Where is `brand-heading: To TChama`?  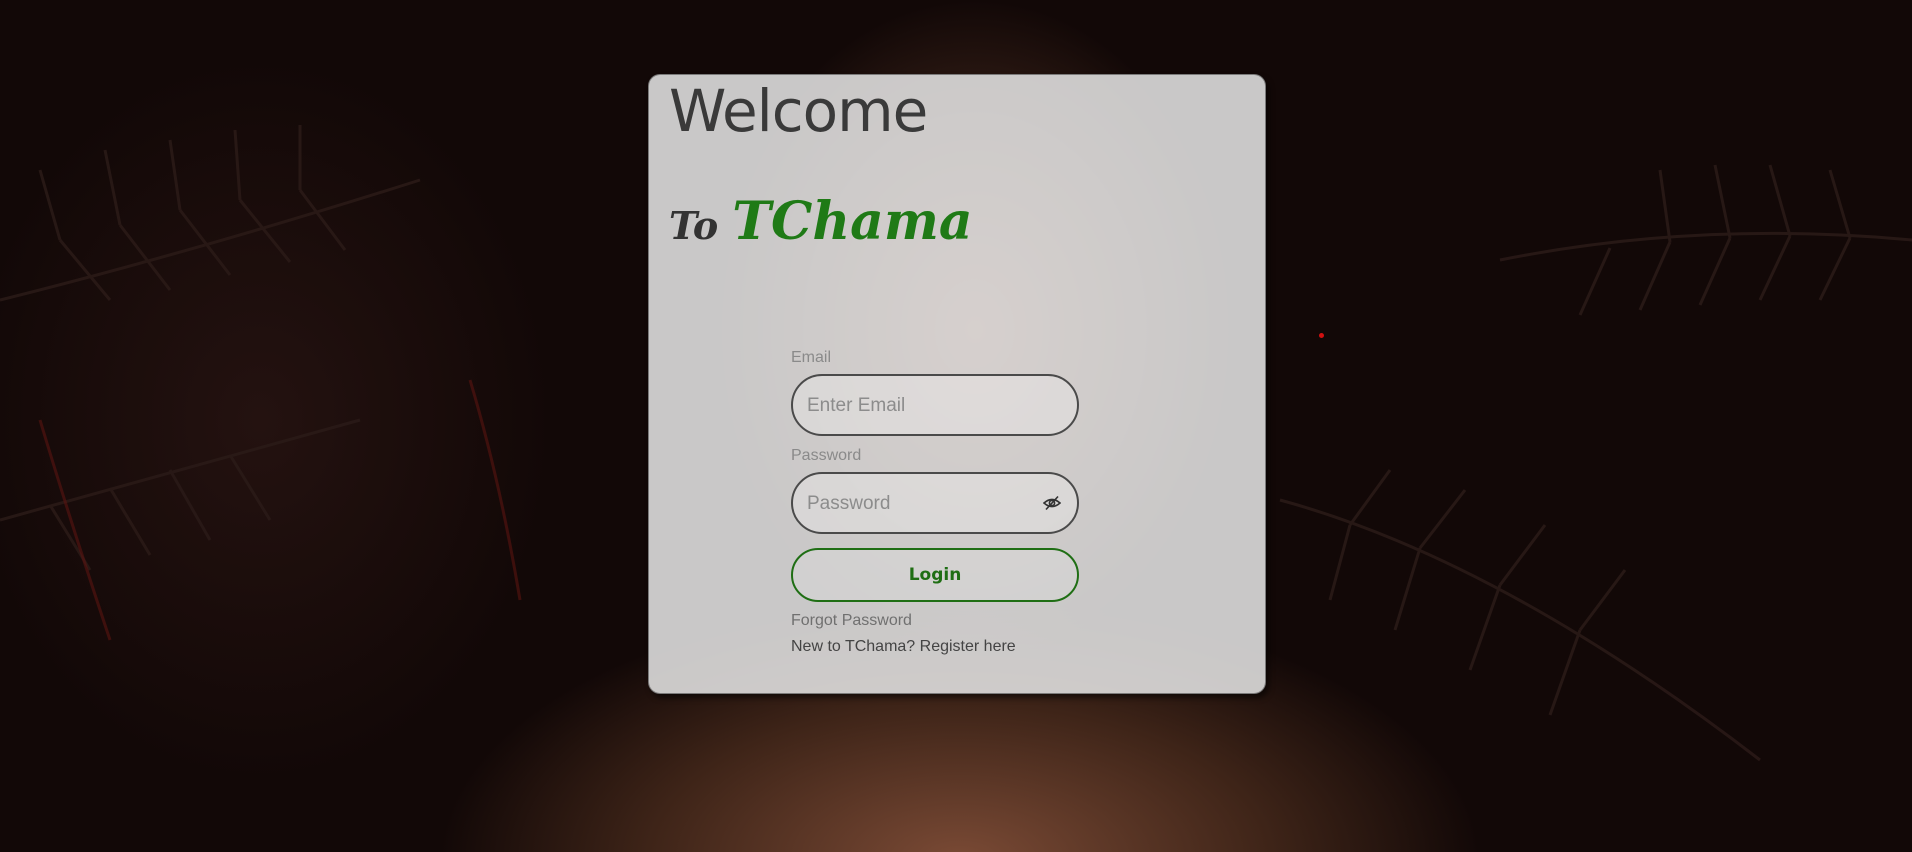
brand-heading: To TChama is located at coordinates (821, 221).